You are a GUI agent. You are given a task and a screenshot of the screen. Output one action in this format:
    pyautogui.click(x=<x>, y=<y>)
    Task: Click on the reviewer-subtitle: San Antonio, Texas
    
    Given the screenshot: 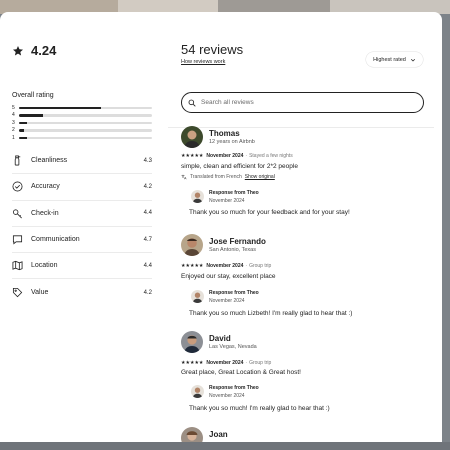 What is the action you would take?
    pyautogui.click(x=232, y=250)
    